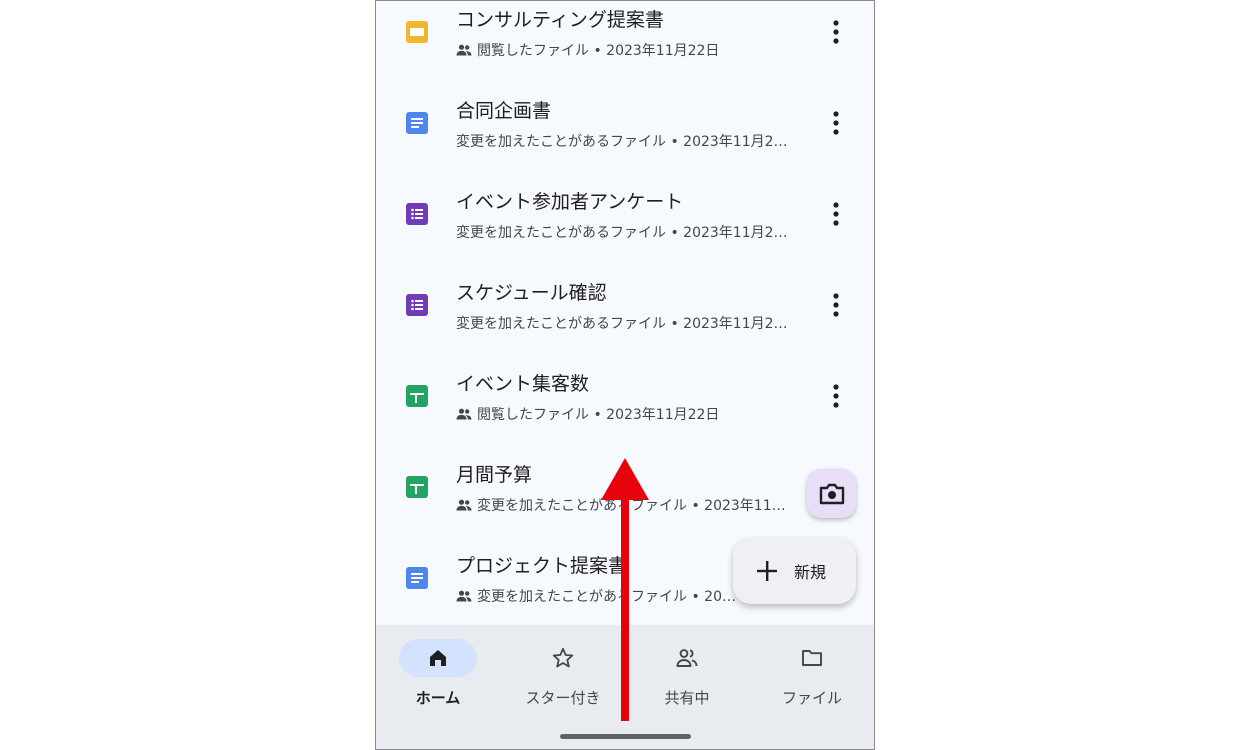  Describe the element at coordinates (812, 679) in the screenshot. I see `nav-item-files: ファイル` at that location.